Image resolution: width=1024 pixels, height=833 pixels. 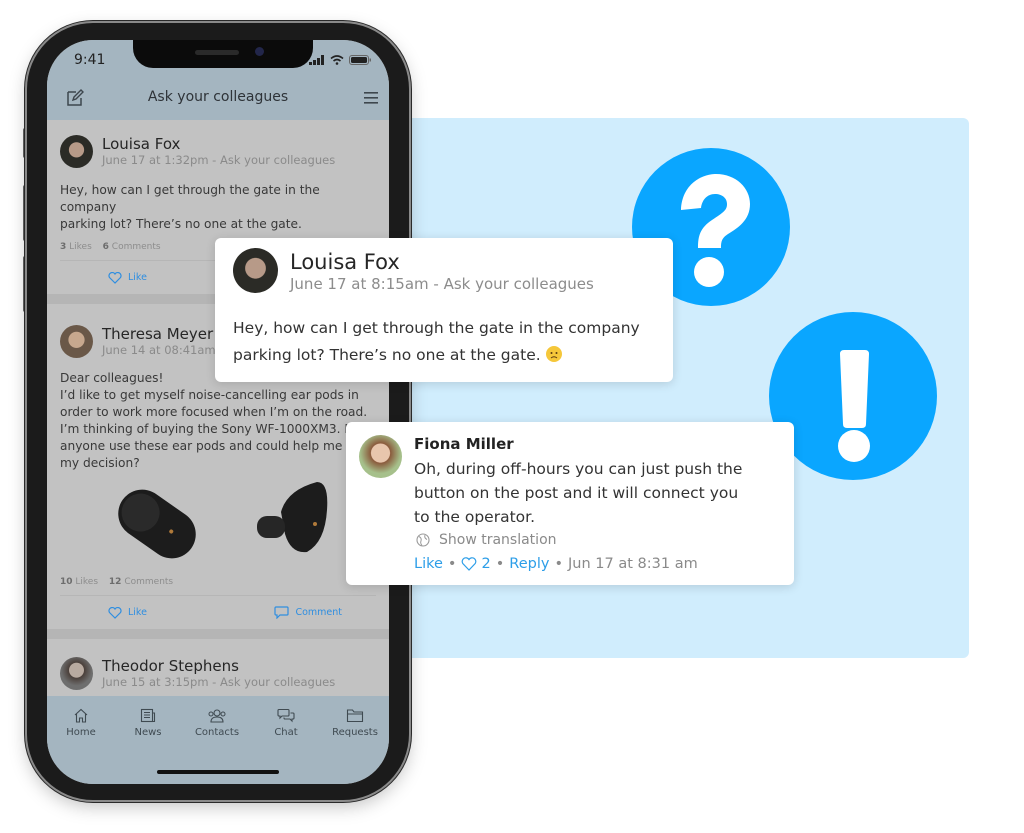 I want to click on tab-label: News, so click(x=148, y=732).